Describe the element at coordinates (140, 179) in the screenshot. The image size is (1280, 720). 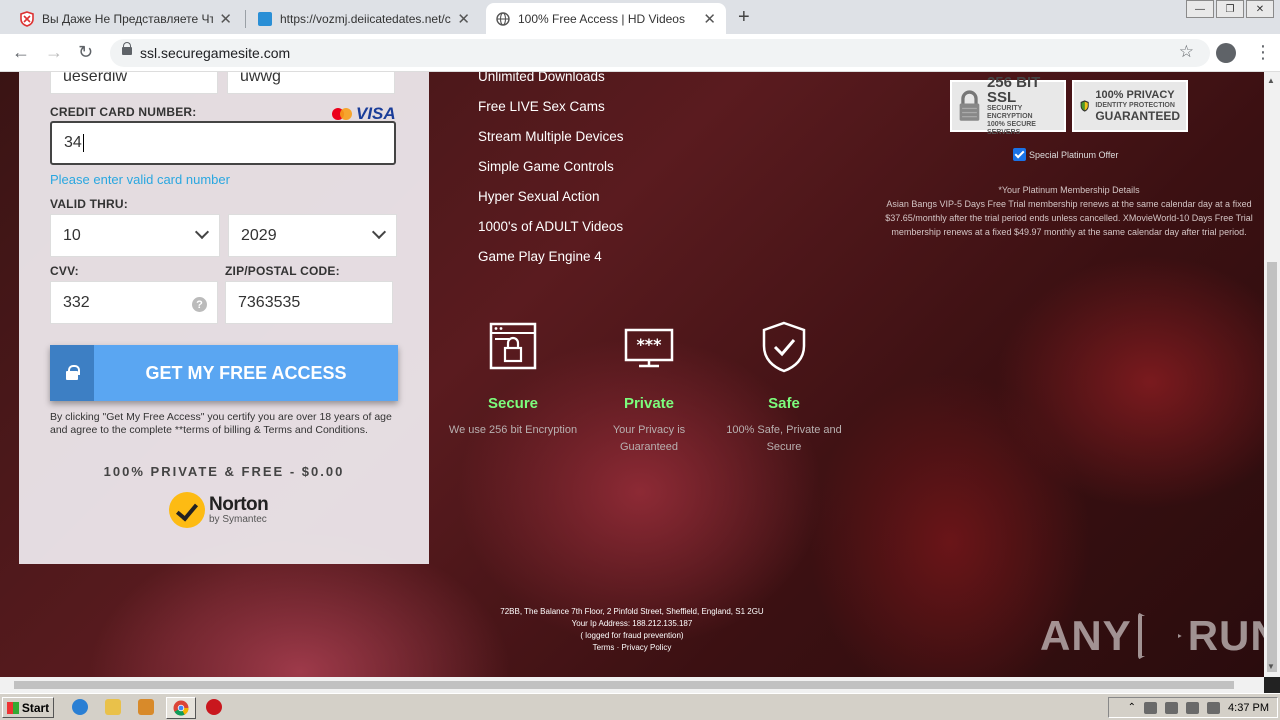
I see `card-error-message: Please enter valid card number` at that location.